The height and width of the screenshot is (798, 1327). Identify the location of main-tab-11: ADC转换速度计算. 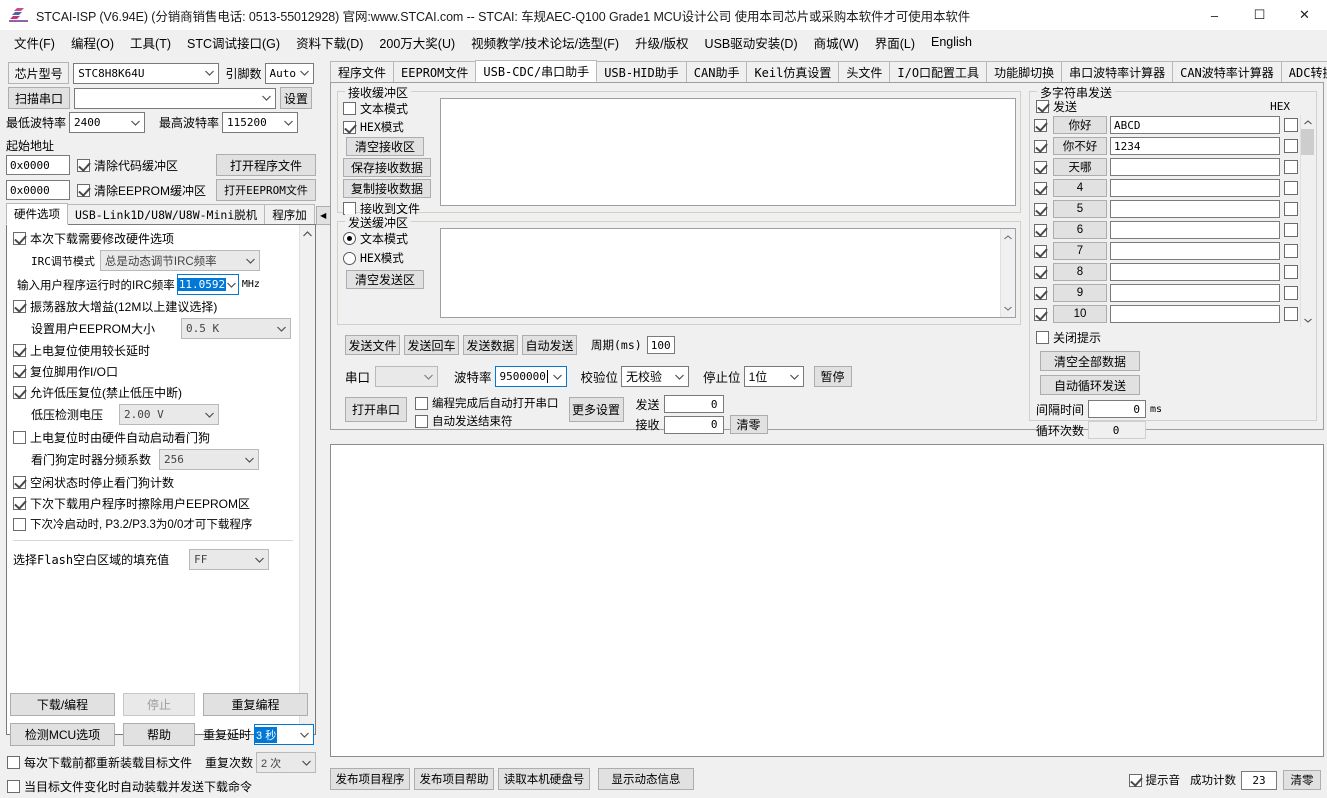
(1303, 71).